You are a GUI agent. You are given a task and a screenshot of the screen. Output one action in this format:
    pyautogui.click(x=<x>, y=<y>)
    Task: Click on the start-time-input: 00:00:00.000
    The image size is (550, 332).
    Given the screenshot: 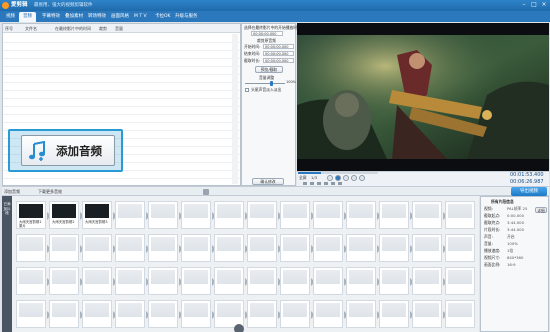 What is the action you would take?
    pyautogui.click(x=267, y=33)
    